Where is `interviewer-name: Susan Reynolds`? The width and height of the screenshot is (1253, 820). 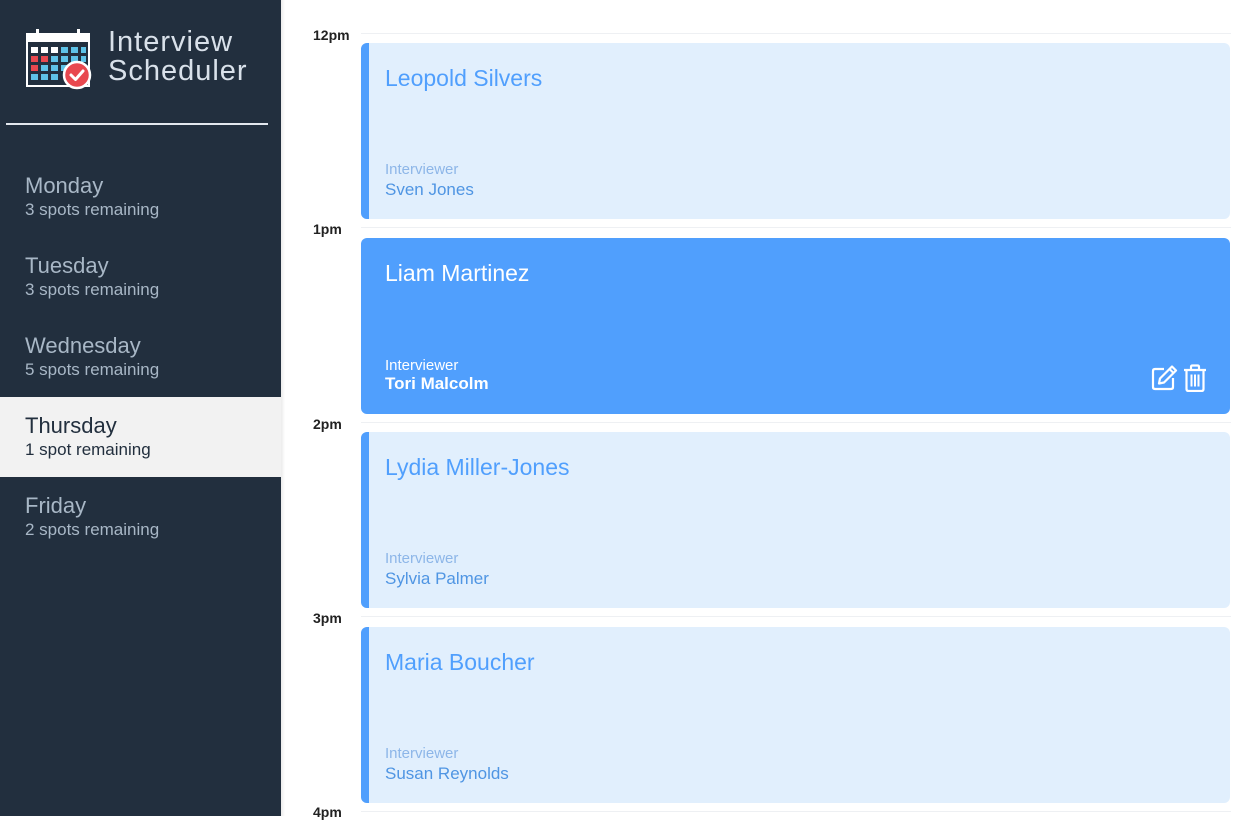 interviewer-name: Susan Reynolds is located at coordinates (447, 773).